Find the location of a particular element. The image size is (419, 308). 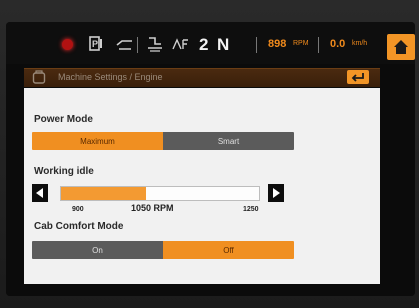

working-idle-slider is located at coordinates (163, 194).